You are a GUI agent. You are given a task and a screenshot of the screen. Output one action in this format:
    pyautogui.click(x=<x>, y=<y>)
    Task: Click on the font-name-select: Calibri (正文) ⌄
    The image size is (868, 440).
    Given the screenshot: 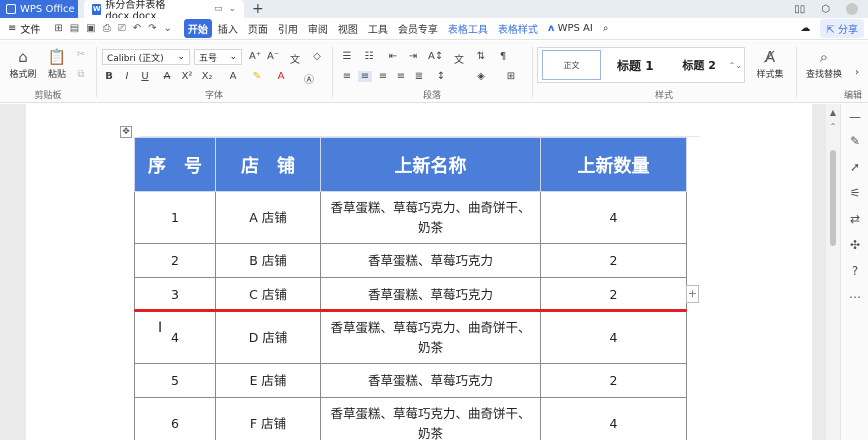 What is the action you would take?
    pyautogui.click(x=146, y=57)
    